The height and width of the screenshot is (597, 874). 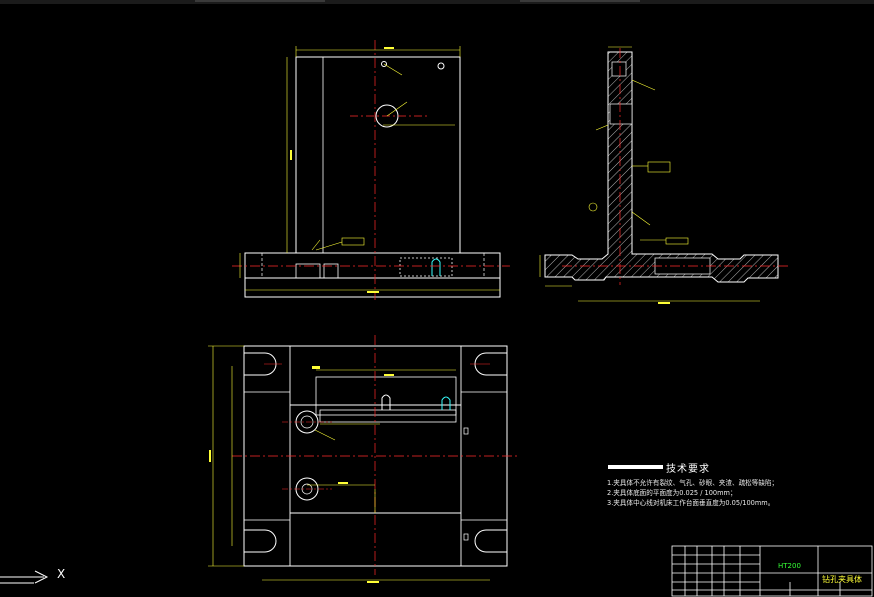 I want to click on title-block, so click(x=772, y=571).